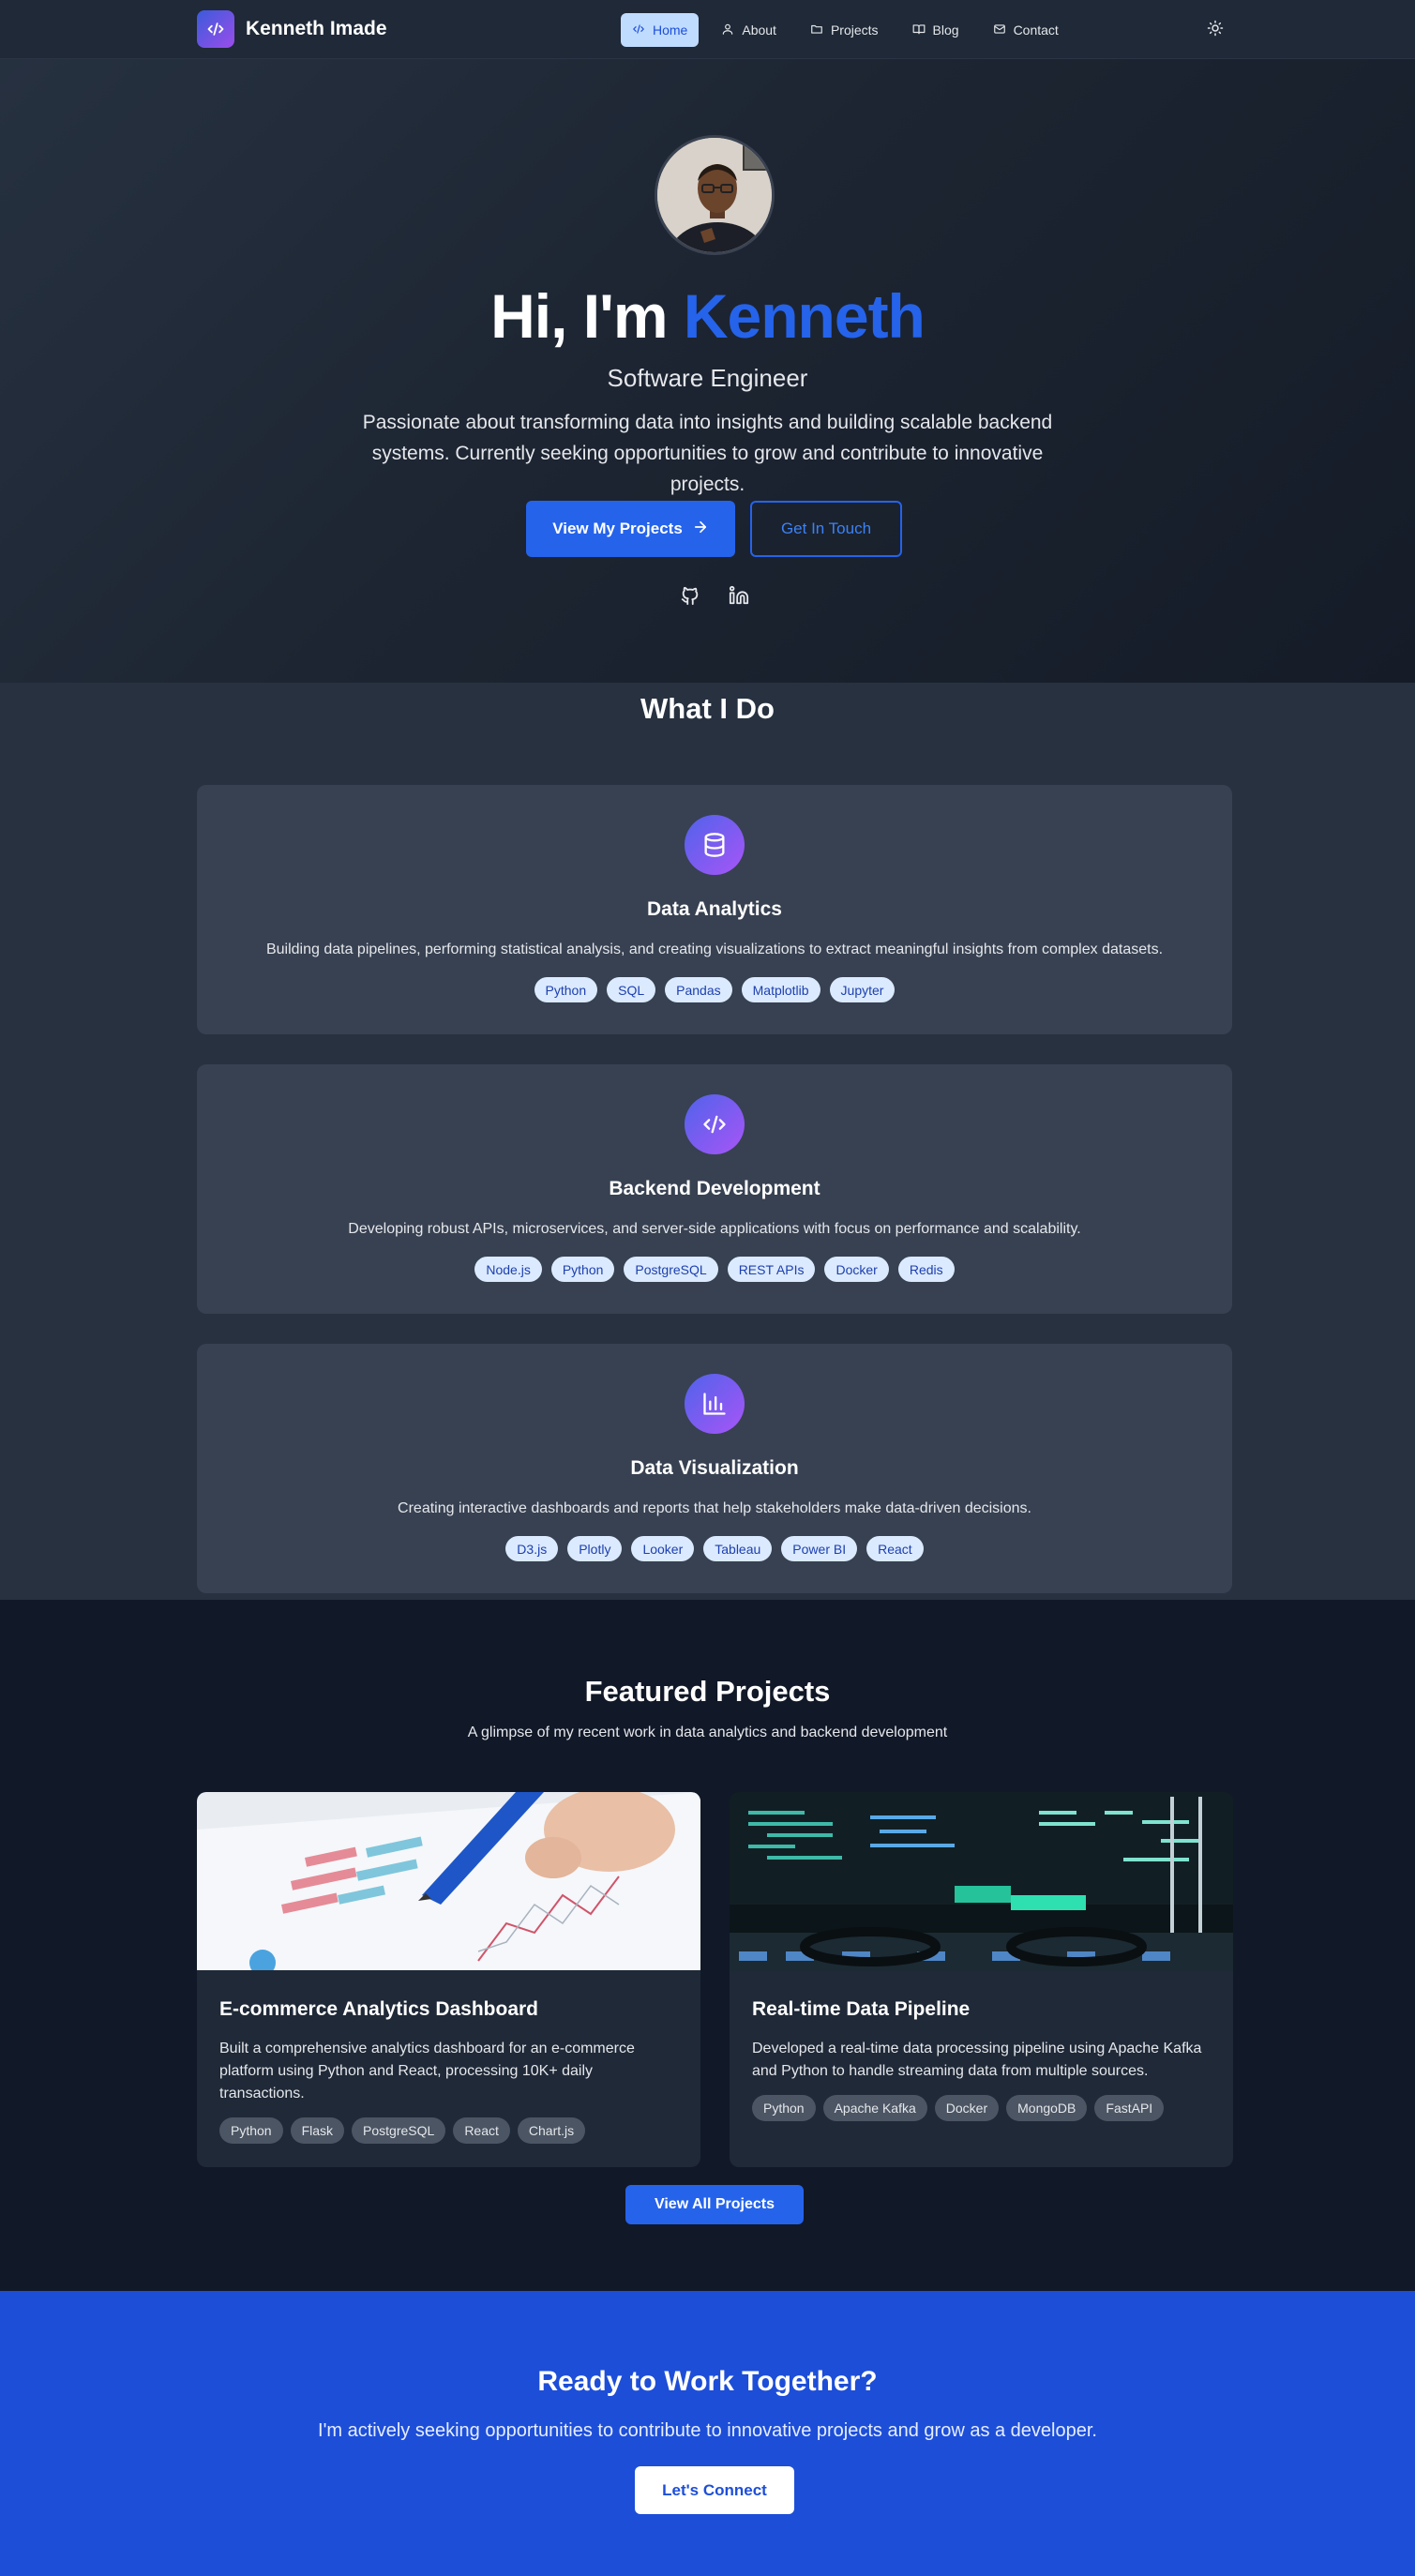 Image resolution: width=1415 pixels, height=2576 pixels. I want to click on project-image-code, so click(982, 1881).